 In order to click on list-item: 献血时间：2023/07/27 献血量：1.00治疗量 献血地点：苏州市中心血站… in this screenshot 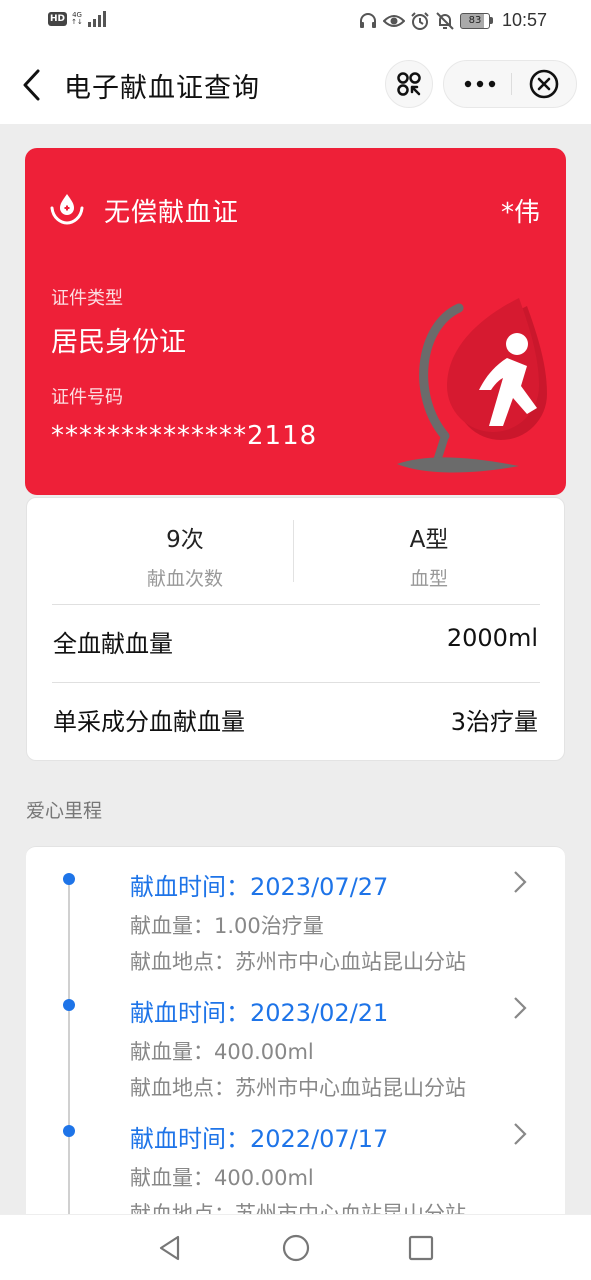, I will do `click(295, 910)`.